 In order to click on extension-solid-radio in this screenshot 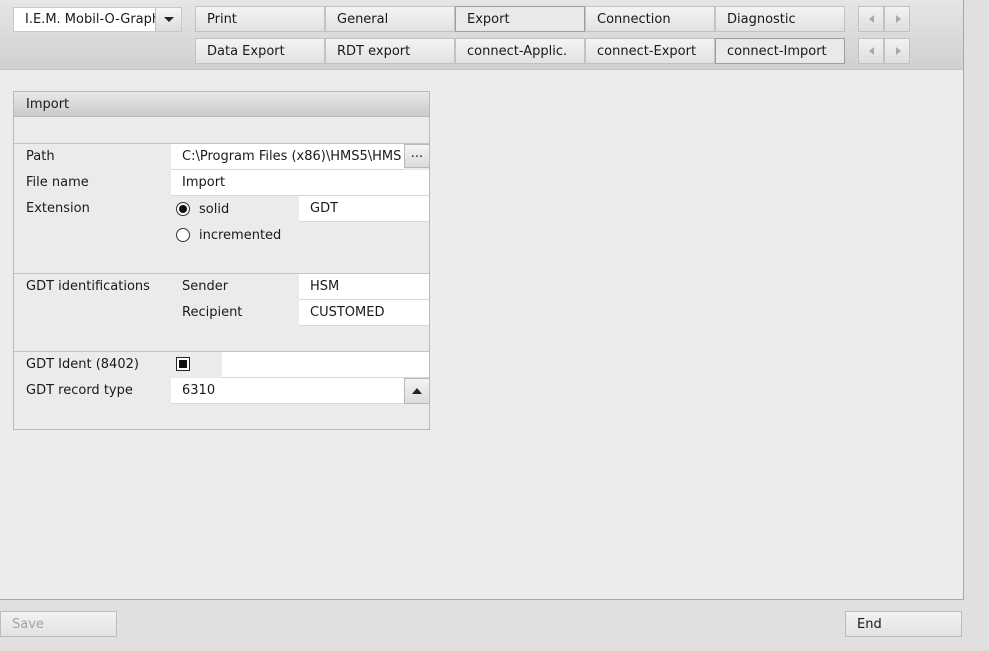, I will do `click(183, 209)`.